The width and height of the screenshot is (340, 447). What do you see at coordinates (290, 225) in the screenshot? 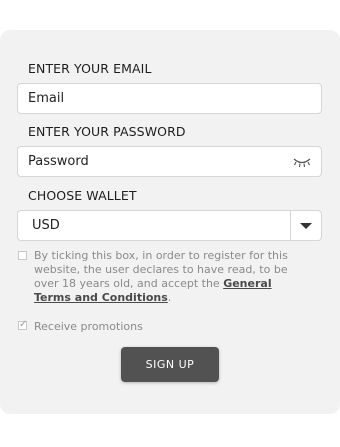
I see `select-divider` at bounding box center [290, 225].